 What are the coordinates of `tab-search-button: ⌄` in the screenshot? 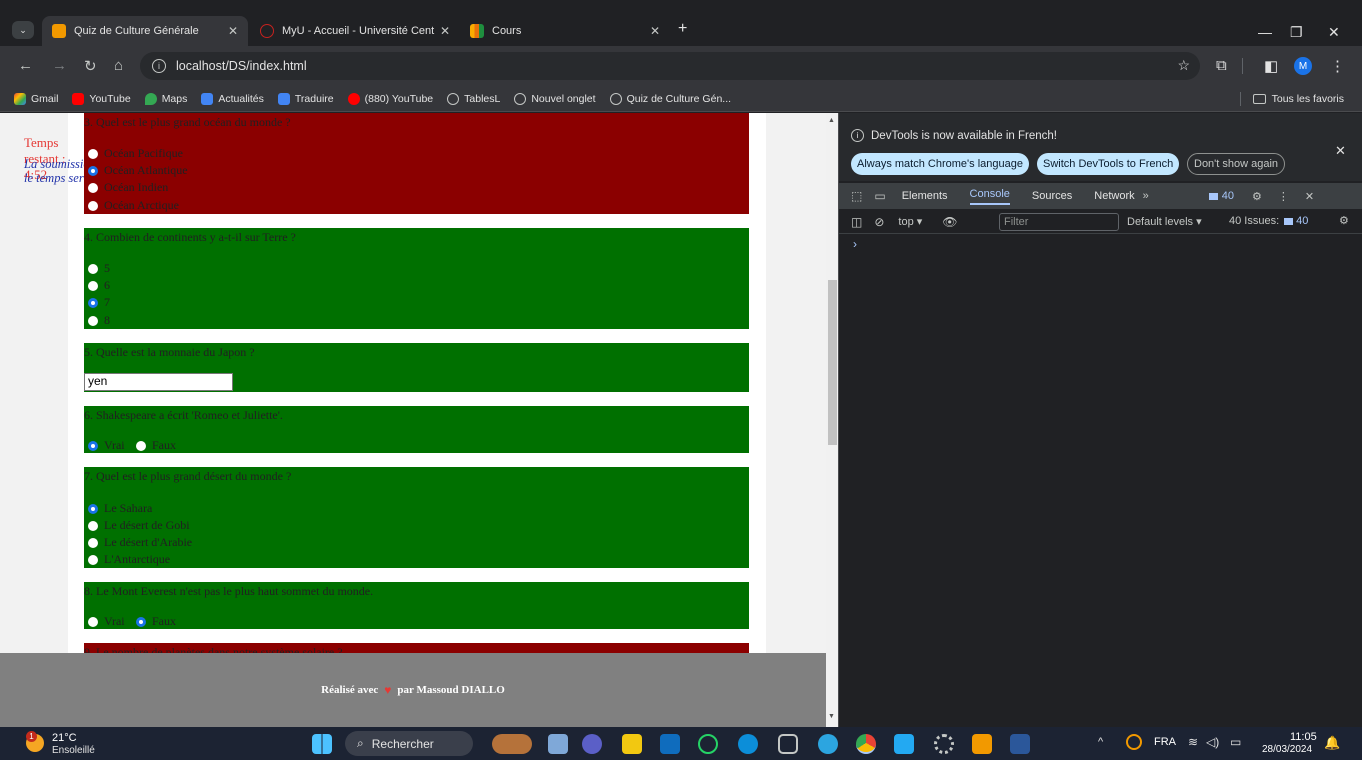 It's located at (23, 30).